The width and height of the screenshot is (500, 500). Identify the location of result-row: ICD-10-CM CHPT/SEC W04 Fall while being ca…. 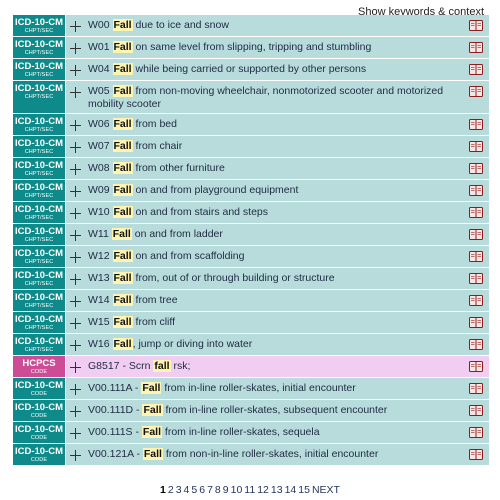
(251, 70).